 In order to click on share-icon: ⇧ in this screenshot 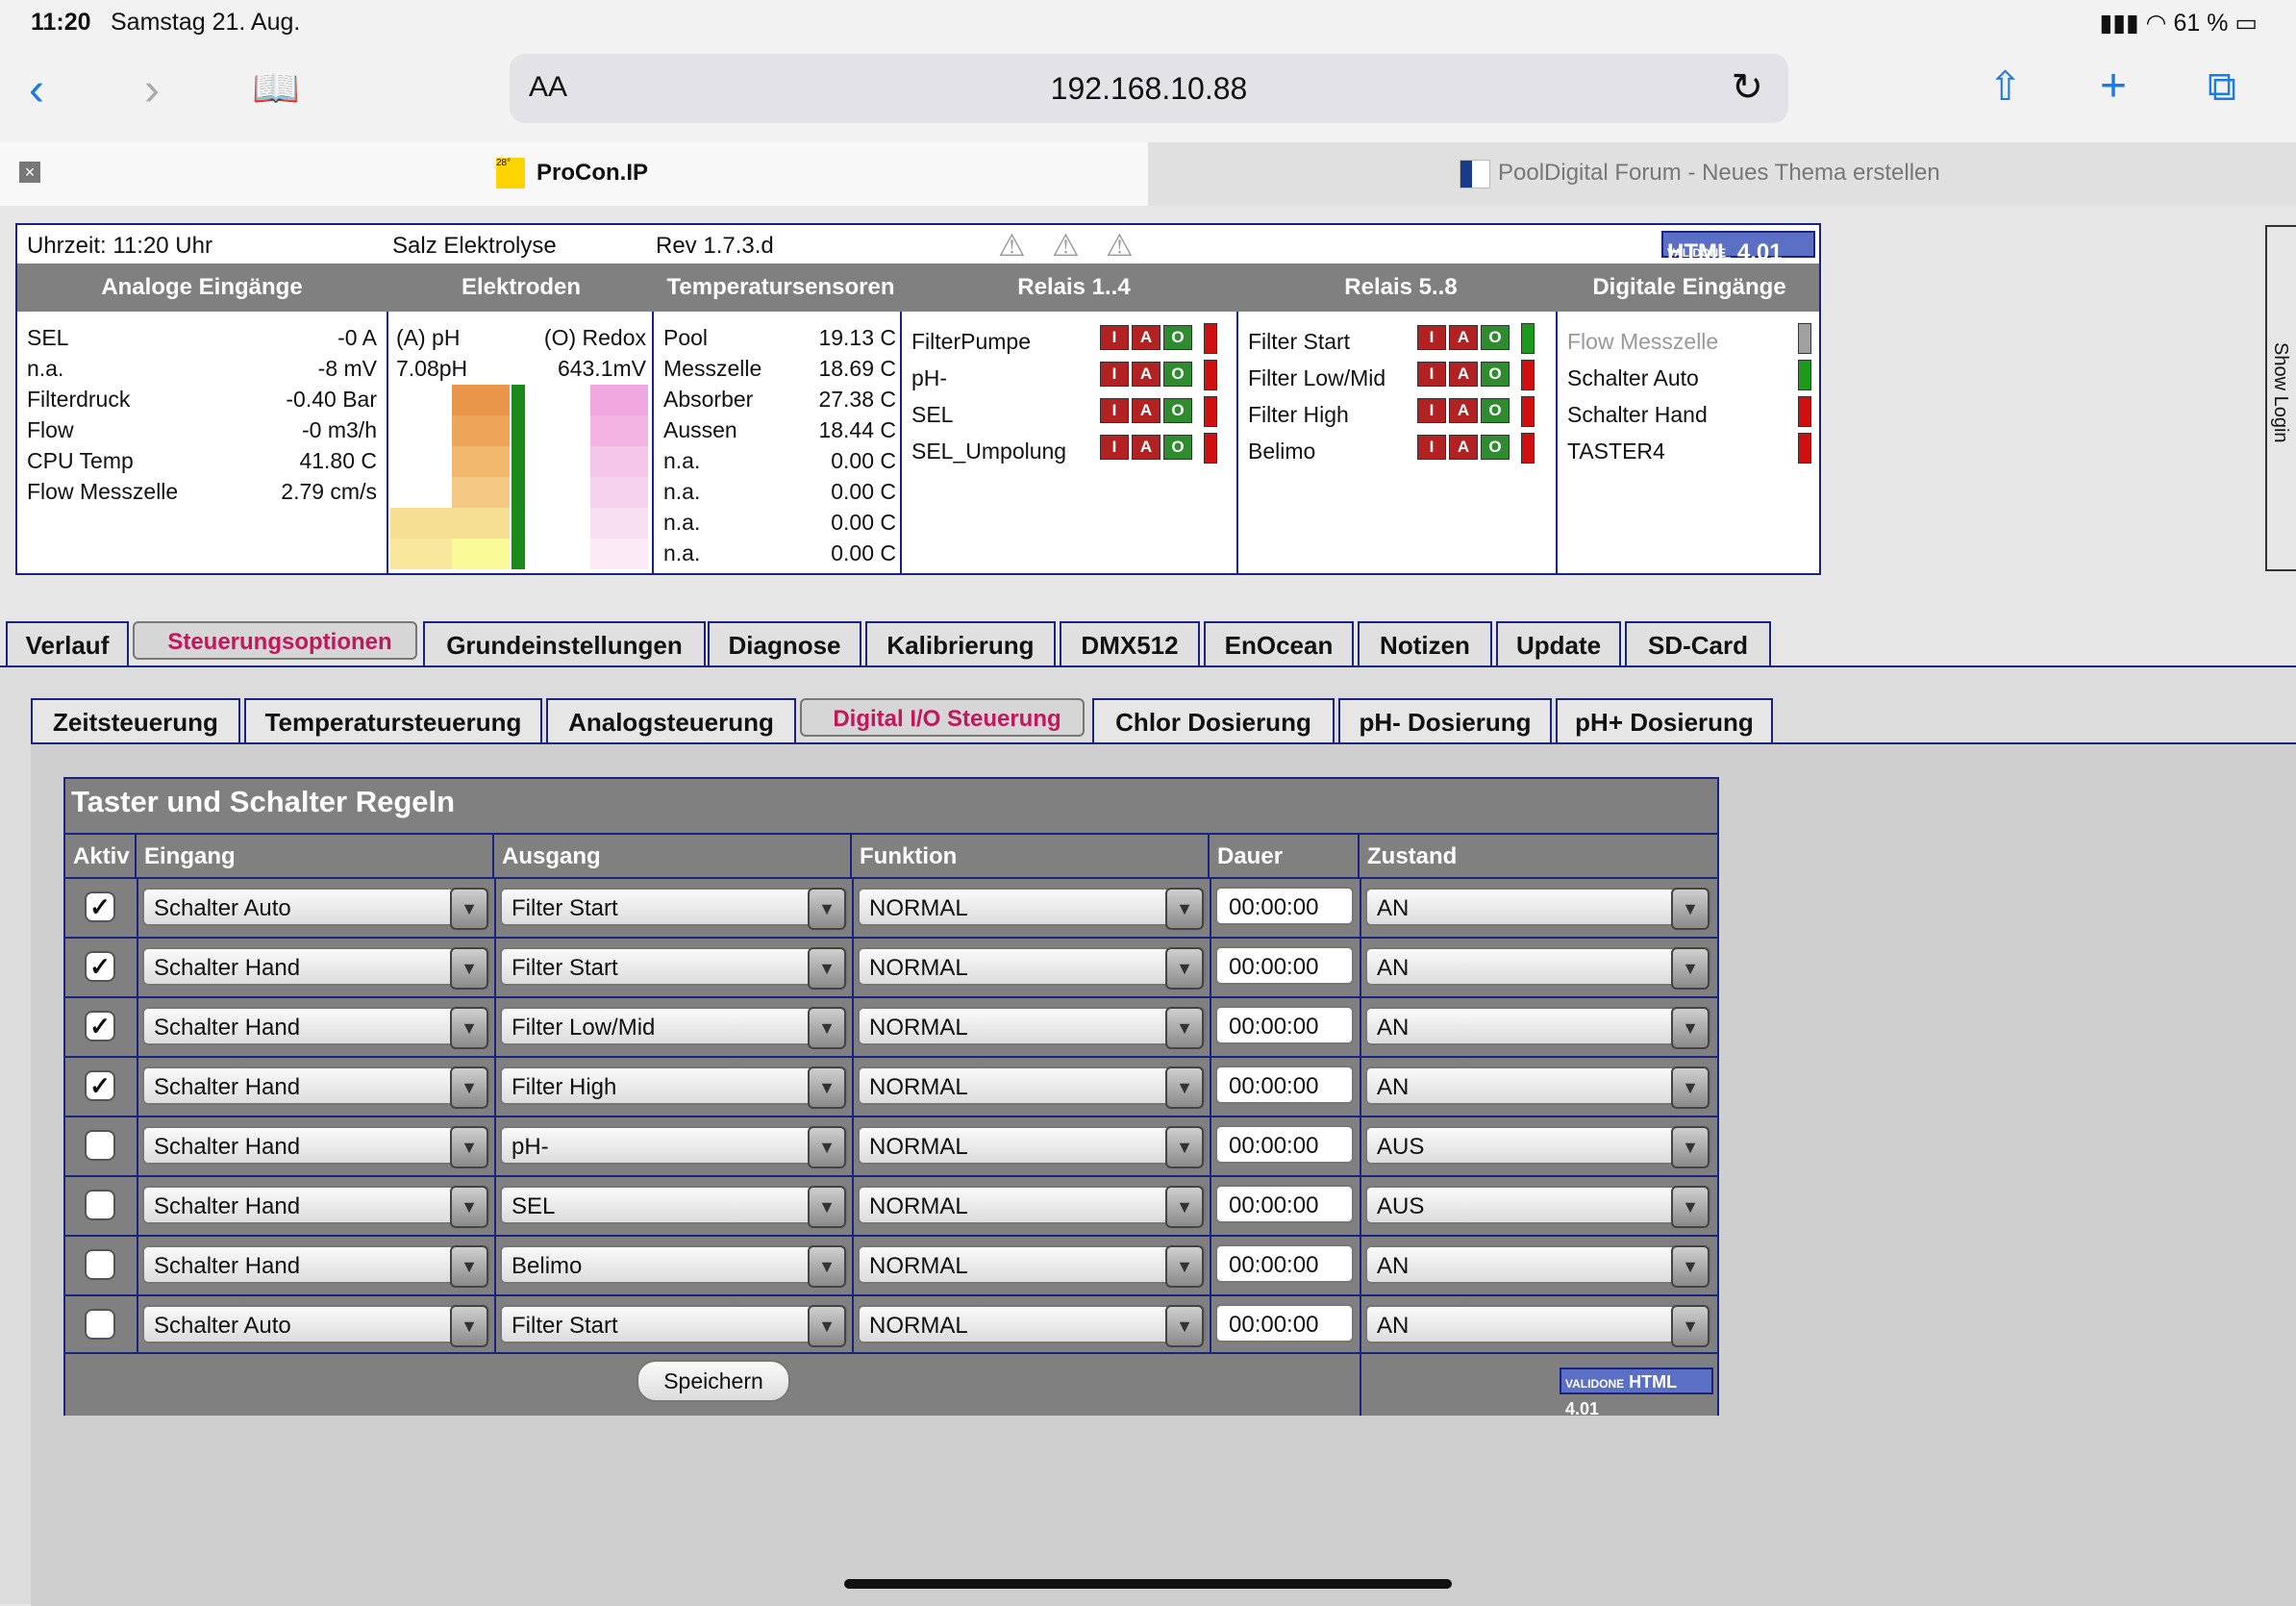, I will do `click(2005, 86)`.